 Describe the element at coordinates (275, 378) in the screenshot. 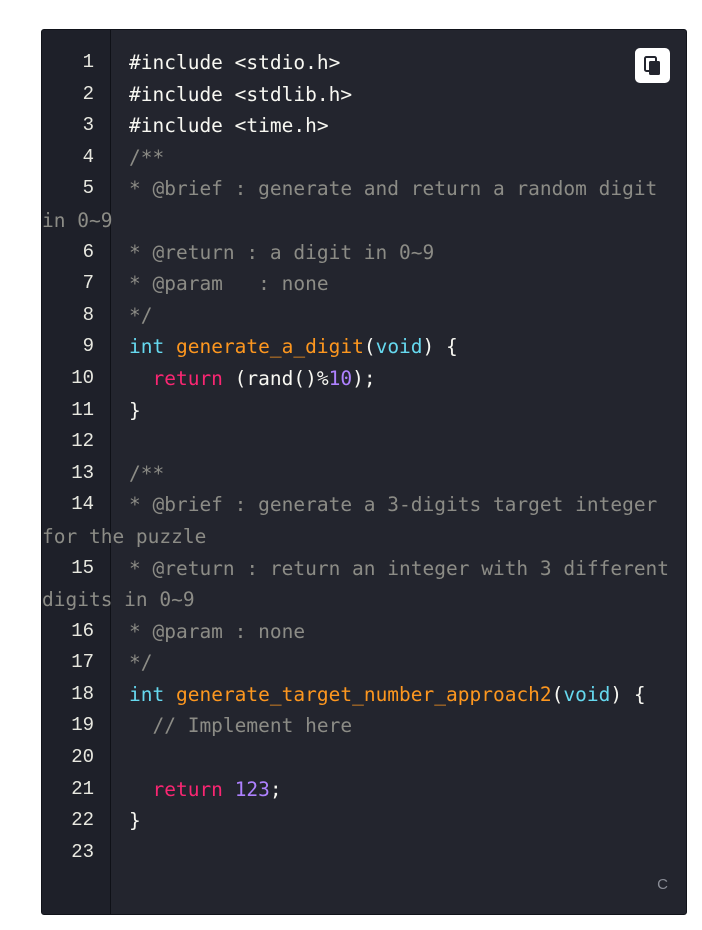

I see `code-token: (rand()%` at that location.